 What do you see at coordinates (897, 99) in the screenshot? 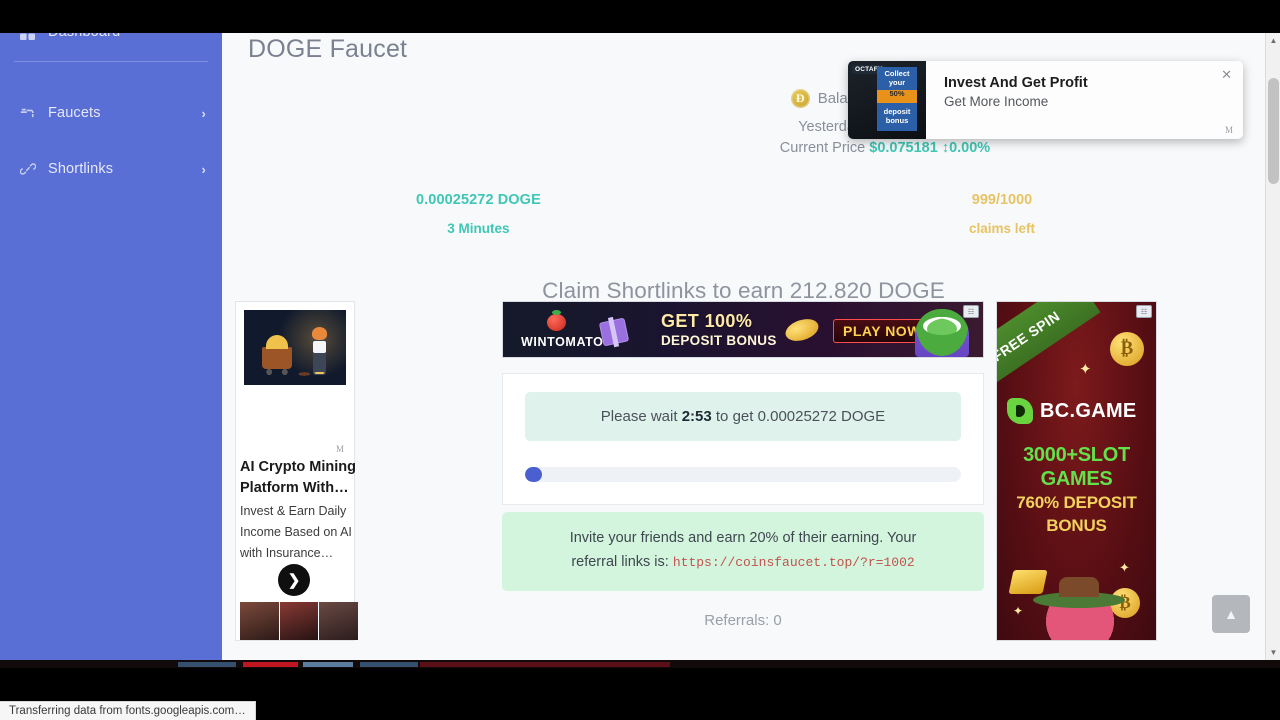
I see `billboard-illustration: Collect your 50% deposit bonus` at bounding box center [897, 99].